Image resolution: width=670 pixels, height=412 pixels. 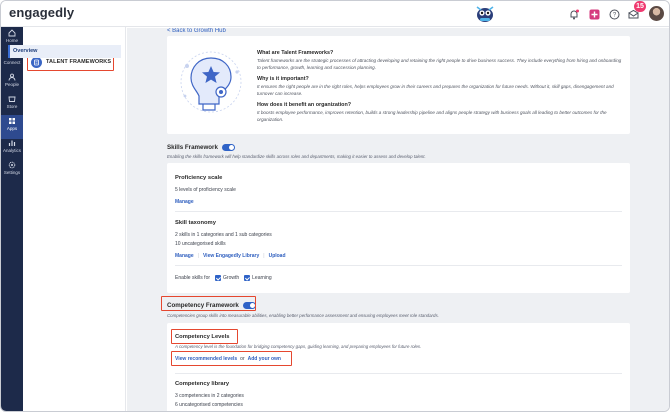 I want to click on enable-skills-label: Enable skills for, so click(x=193, y=278).